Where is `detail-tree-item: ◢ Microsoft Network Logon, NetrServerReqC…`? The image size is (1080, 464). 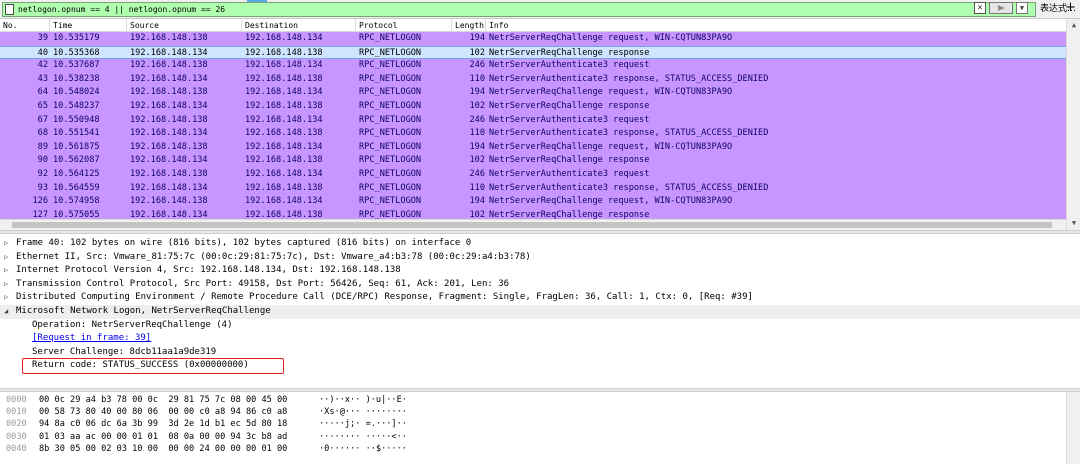 detail-tree-item: ◢ Microsoft Network Logon, NetrServerReqC… is located at coordinates (540, 312).